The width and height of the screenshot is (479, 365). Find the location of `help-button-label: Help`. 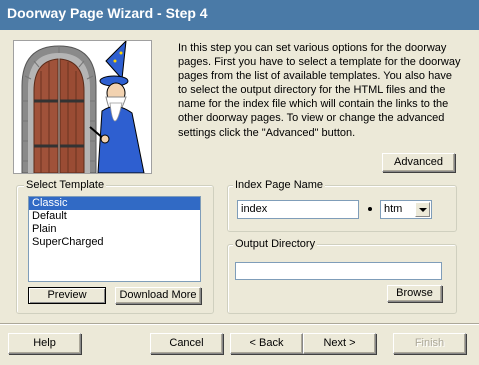

help-button-label: Help is located at coordinates (44, 343).